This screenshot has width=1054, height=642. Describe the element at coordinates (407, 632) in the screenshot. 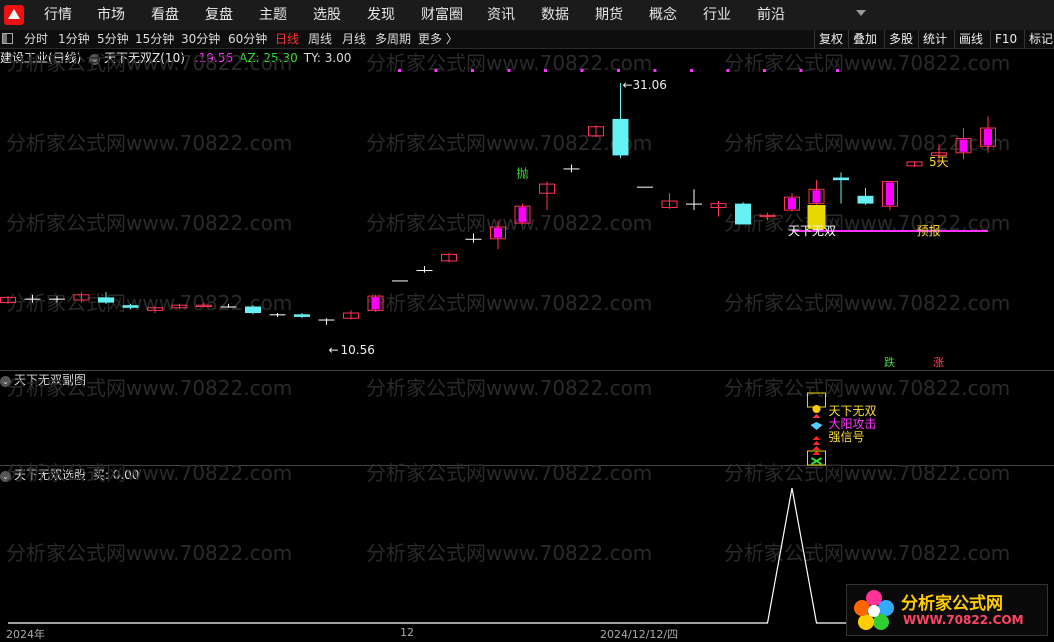

I see `x-axis-label: 12` at that location.